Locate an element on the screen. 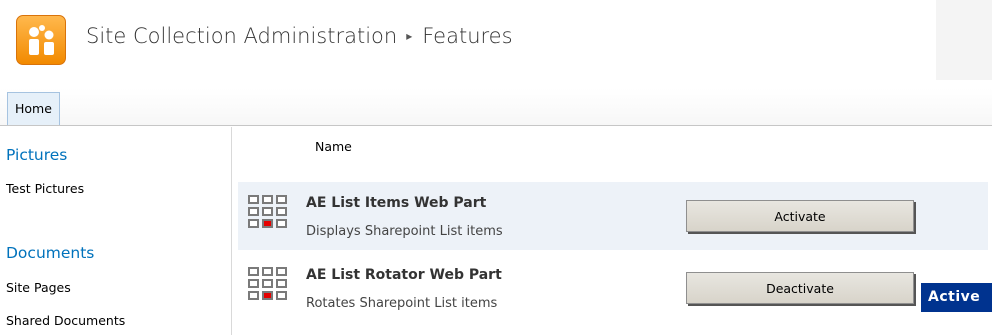  nav-item-test-pictures: Test Pictures is located at coordinates (45, 188).